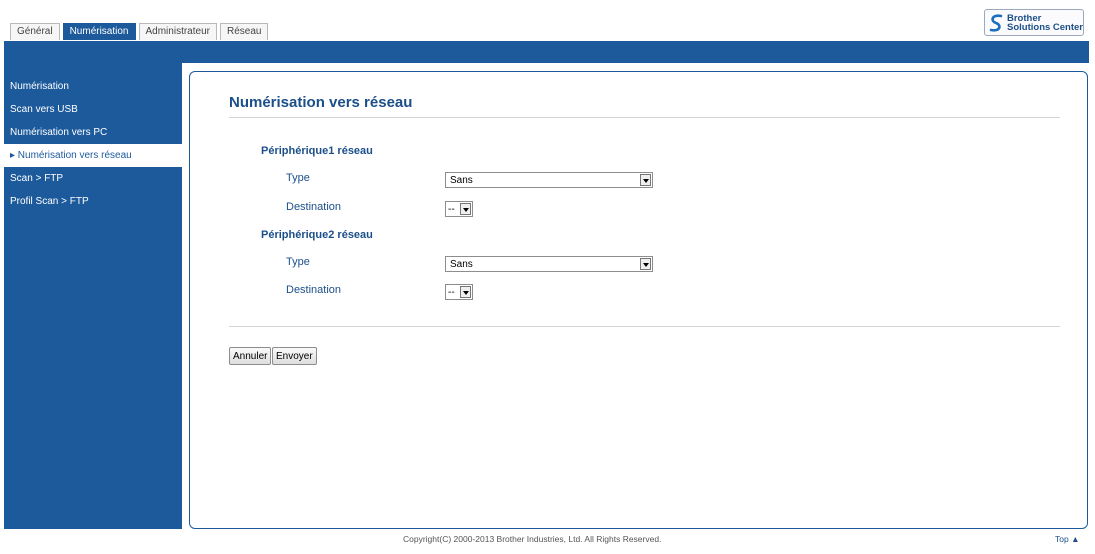 The image size is (1095, 554). I want to click on device2-type-value: Sans, so click(461, 264).